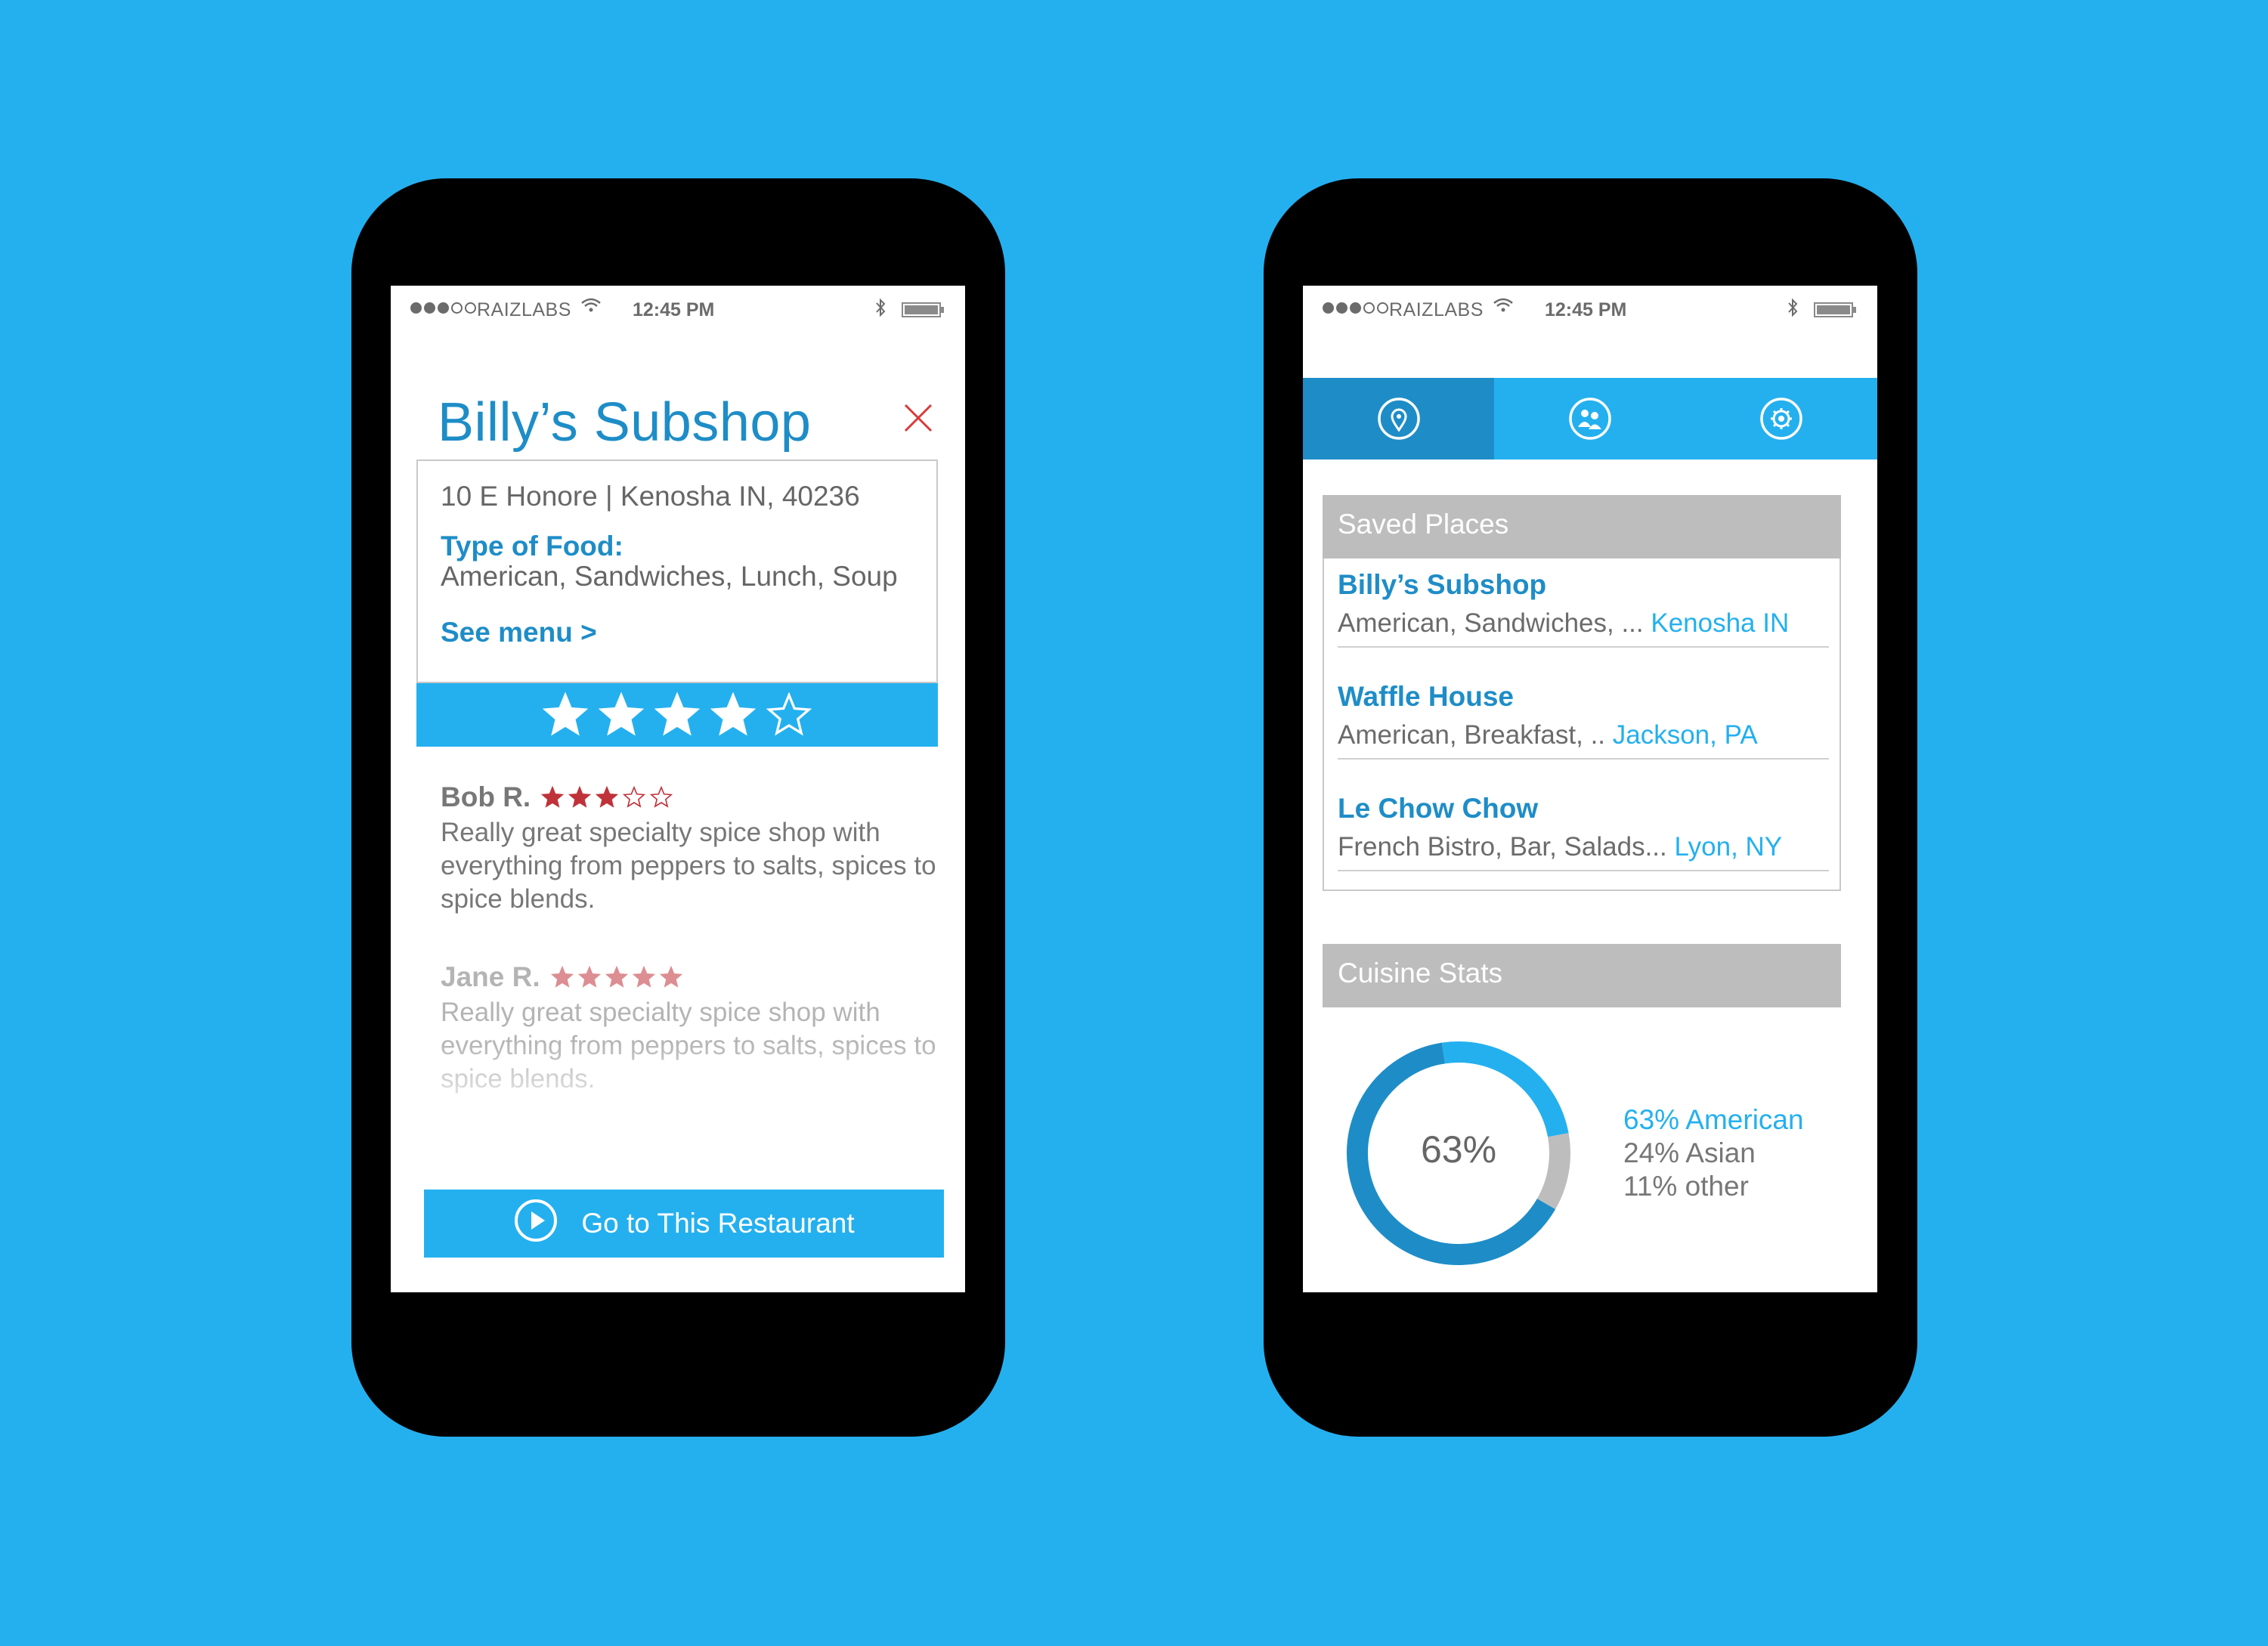 The width and height of the screenshot is (2268, 1646). What do you see at coordinates (1582, 526) in the screenshot?
I see `saved-places-header: Saved Places` at bounding box center [1582, 526].